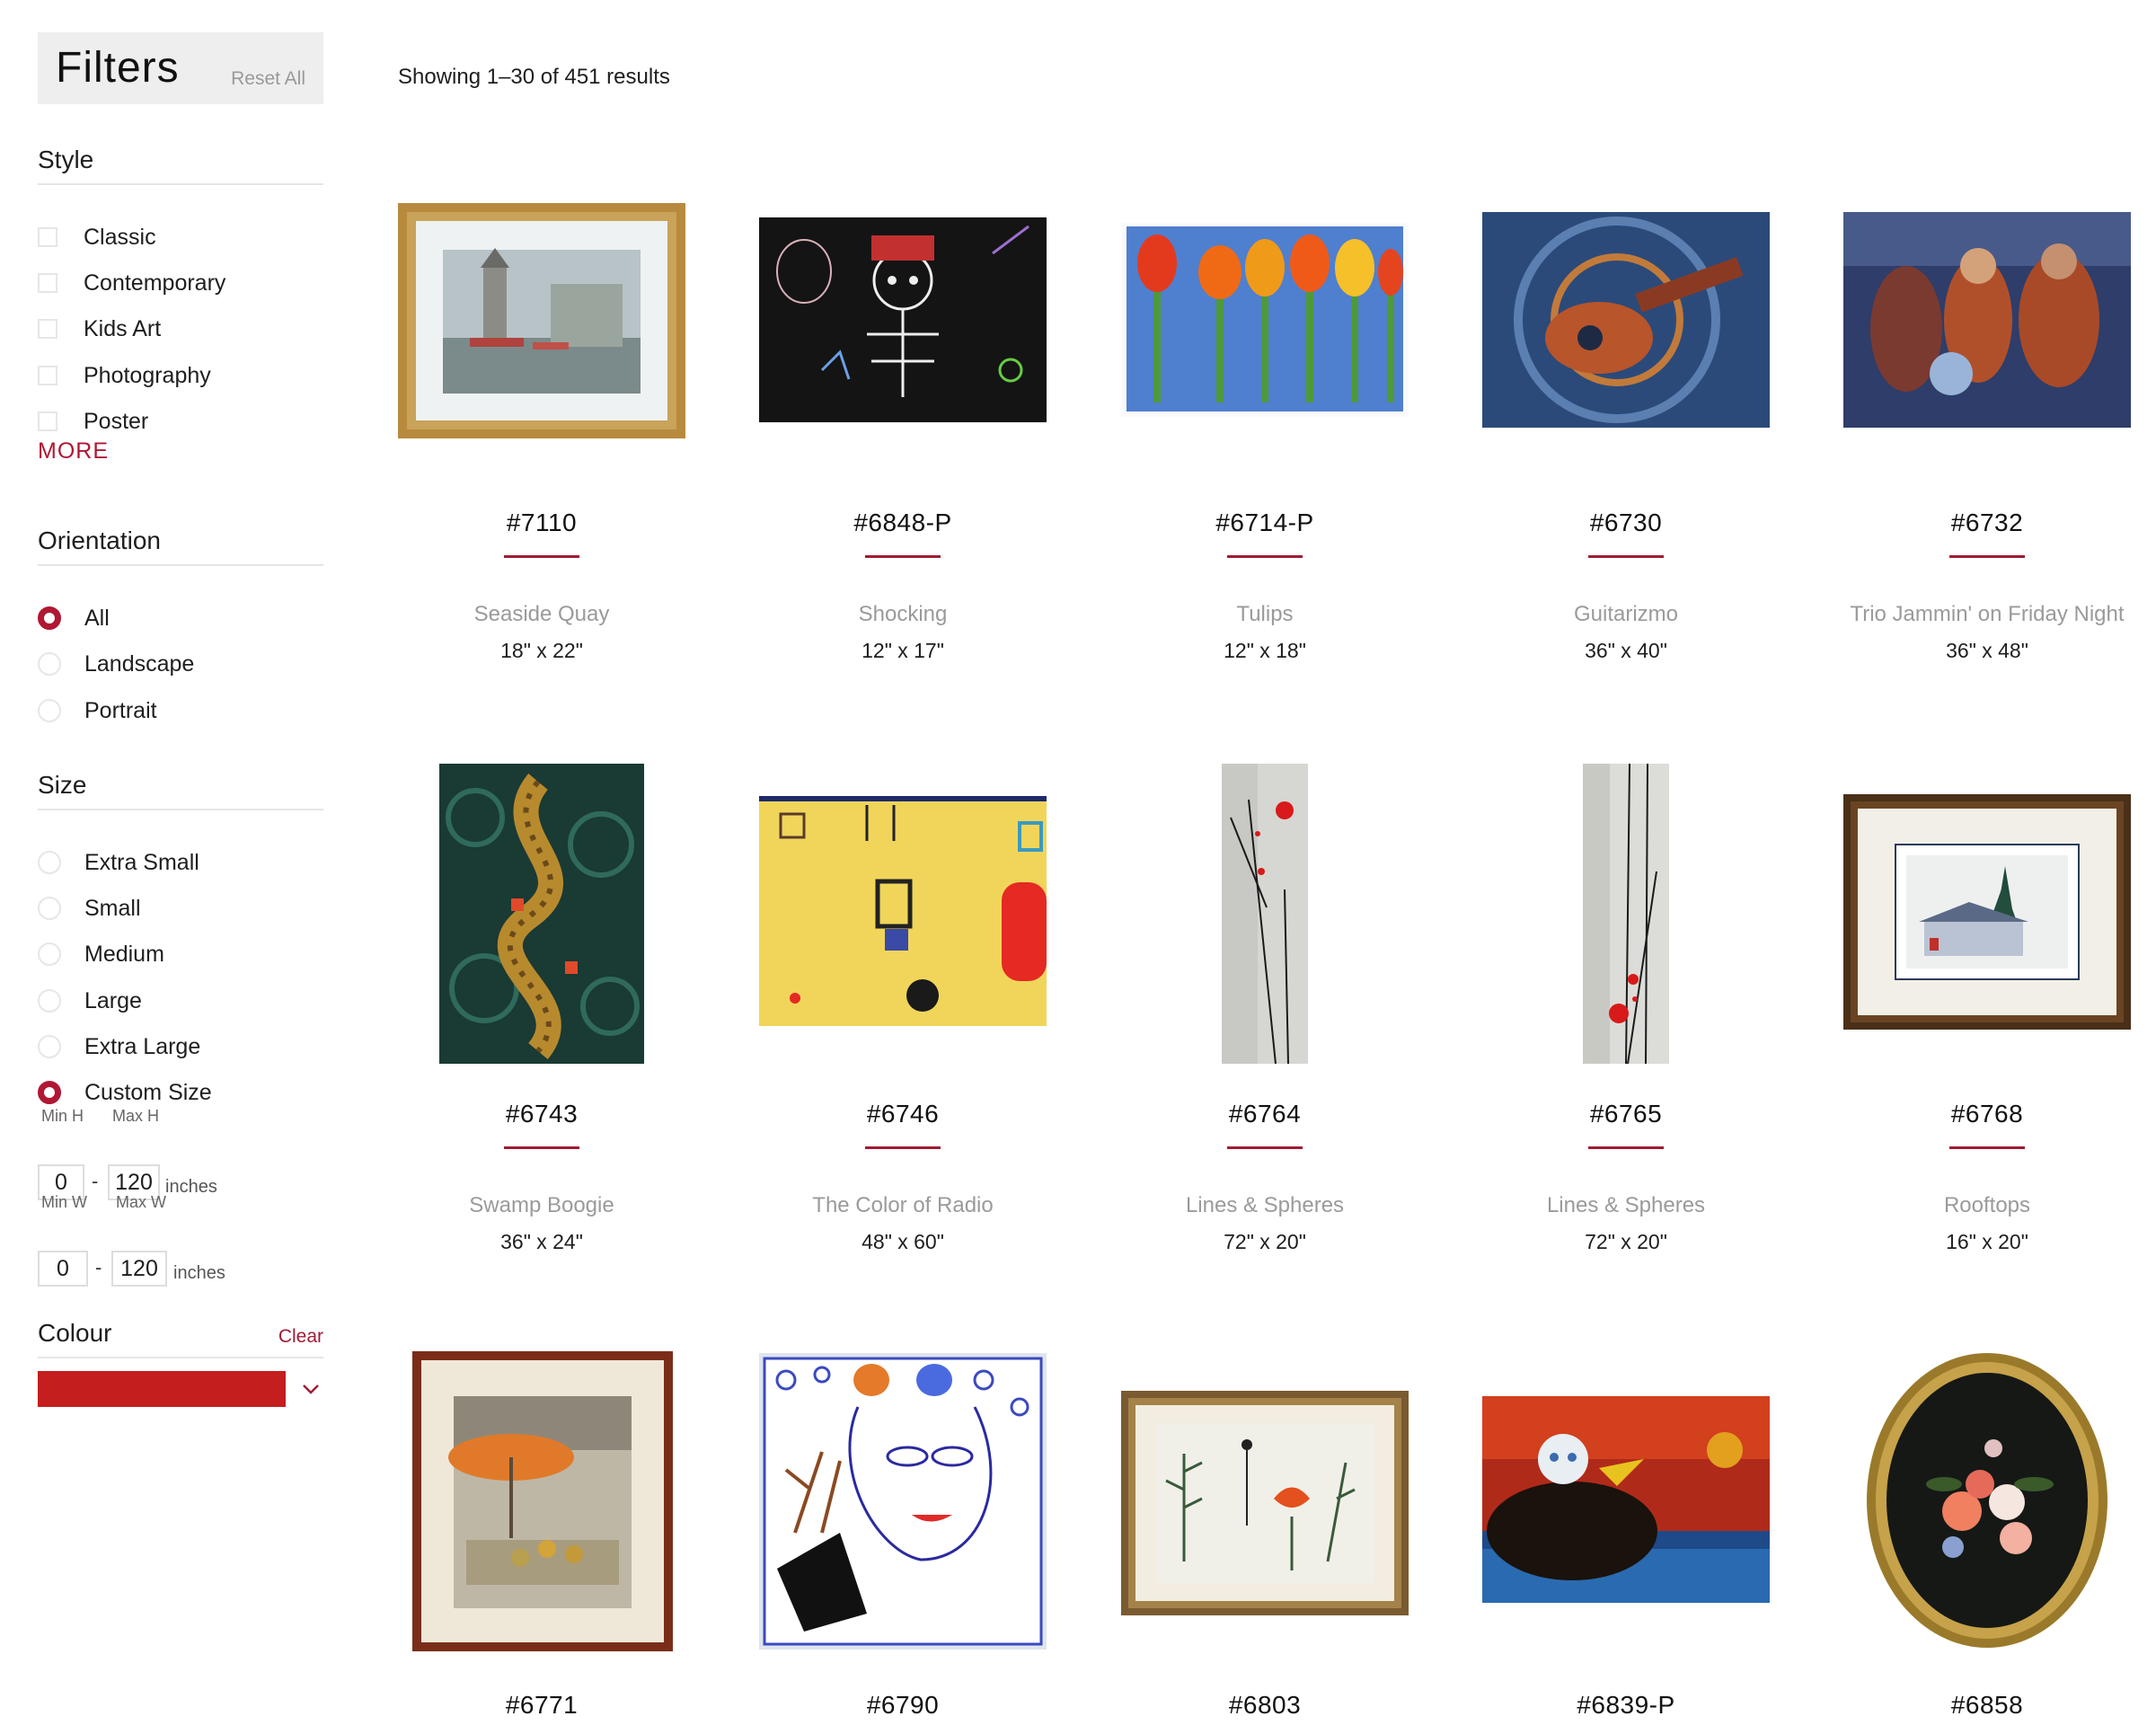  What do you see at coordinates (311, 1389) in the screenshot?
I see `chevron-down-icon` at bounding box center [311, 1389].